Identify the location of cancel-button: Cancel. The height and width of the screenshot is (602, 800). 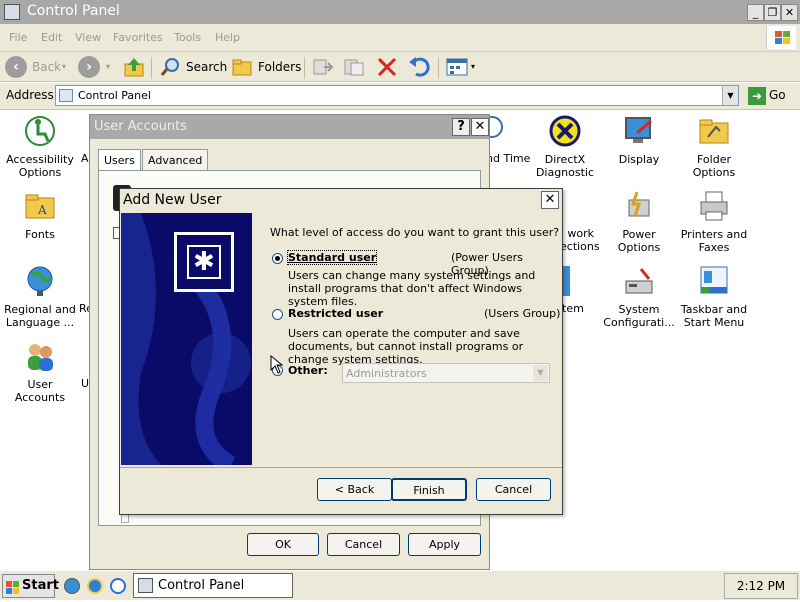
(513, 489).